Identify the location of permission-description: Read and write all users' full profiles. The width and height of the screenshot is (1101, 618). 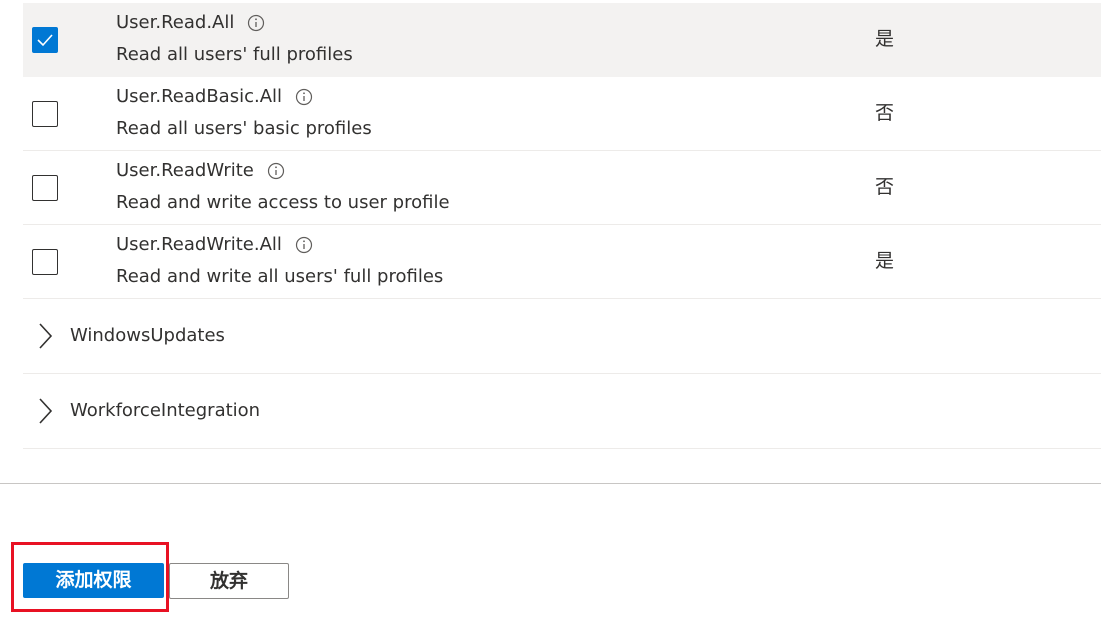
(280, 276).